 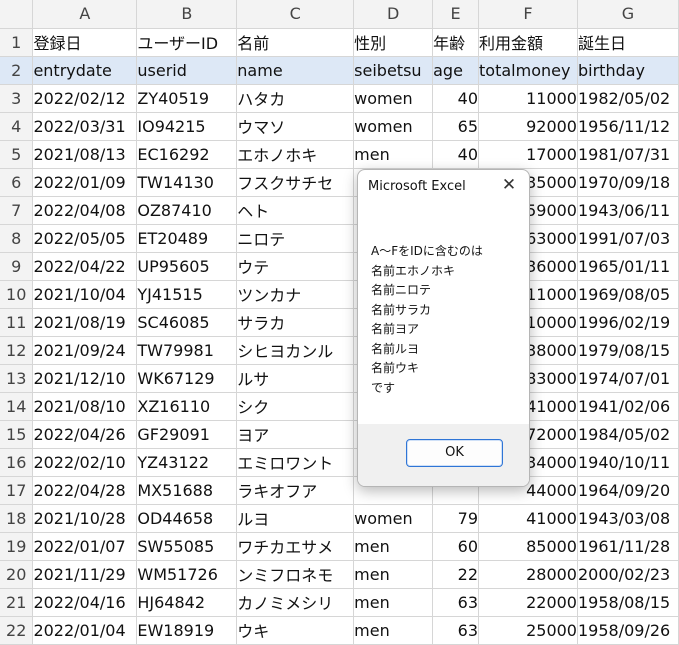 I want to click on cell: ワチカエサメ, so click(x=295, y=546).